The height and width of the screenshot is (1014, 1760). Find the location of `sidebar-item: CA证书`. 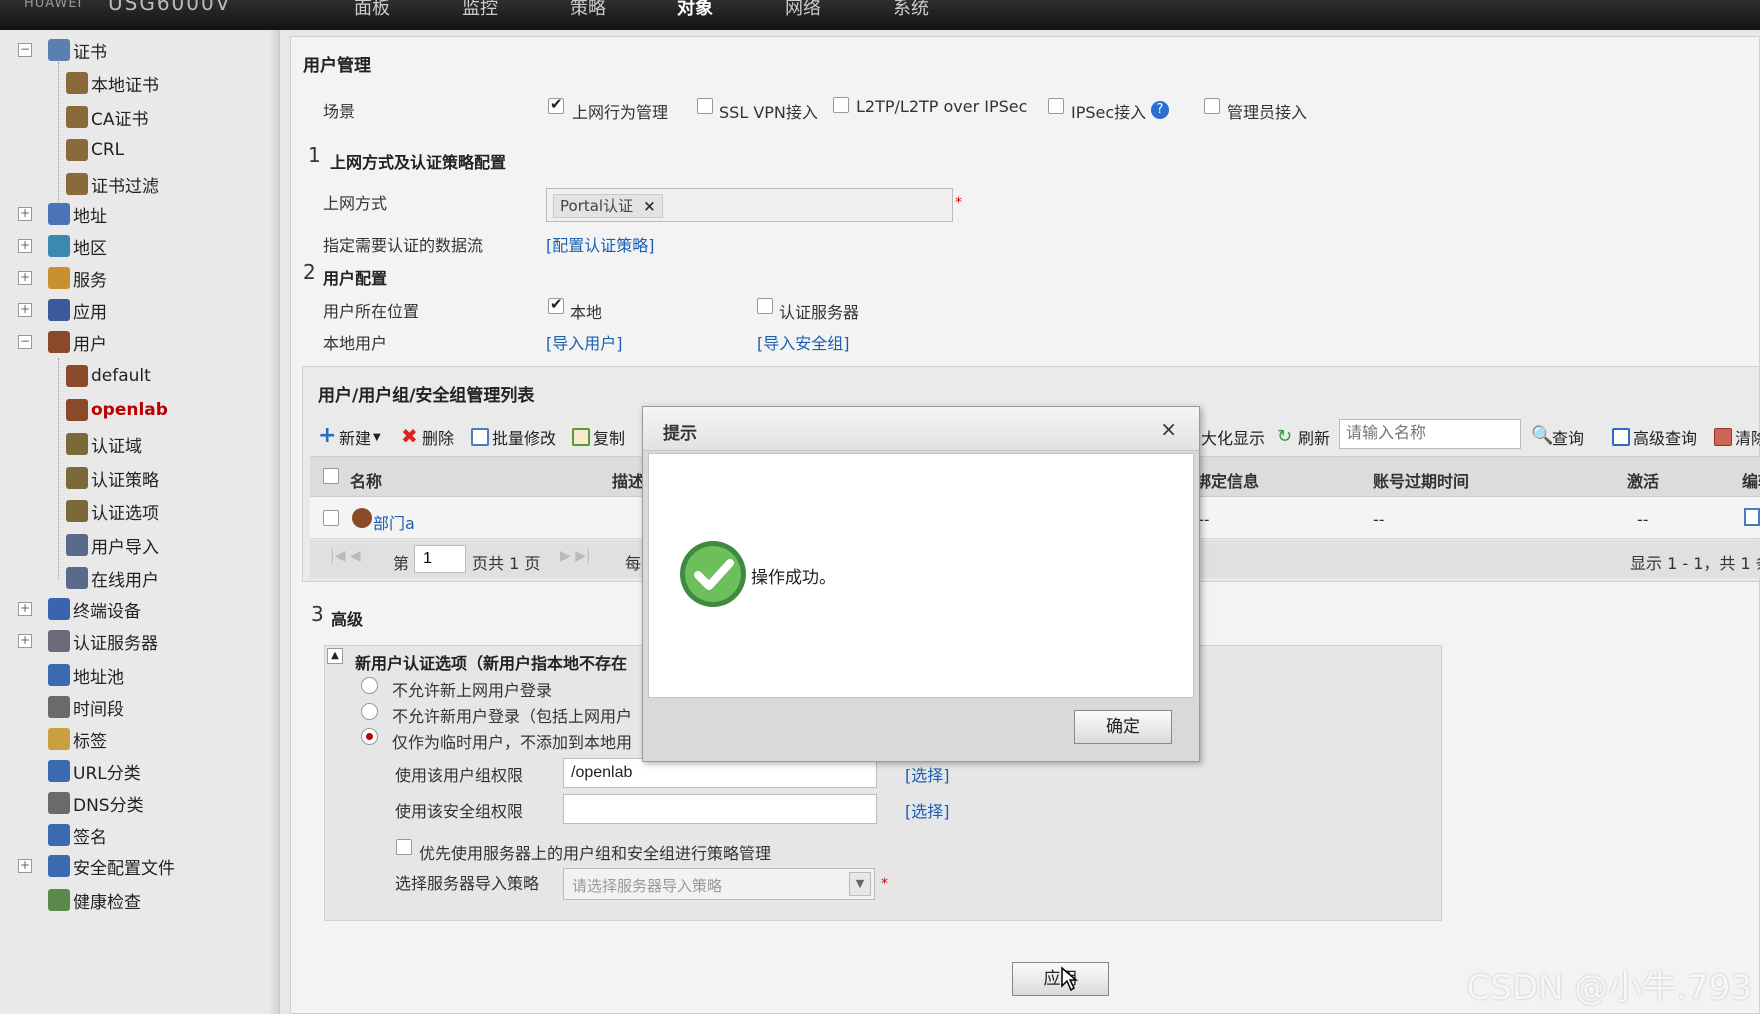

sidebar-item: CA证书 is located at coordinates (107, 117).